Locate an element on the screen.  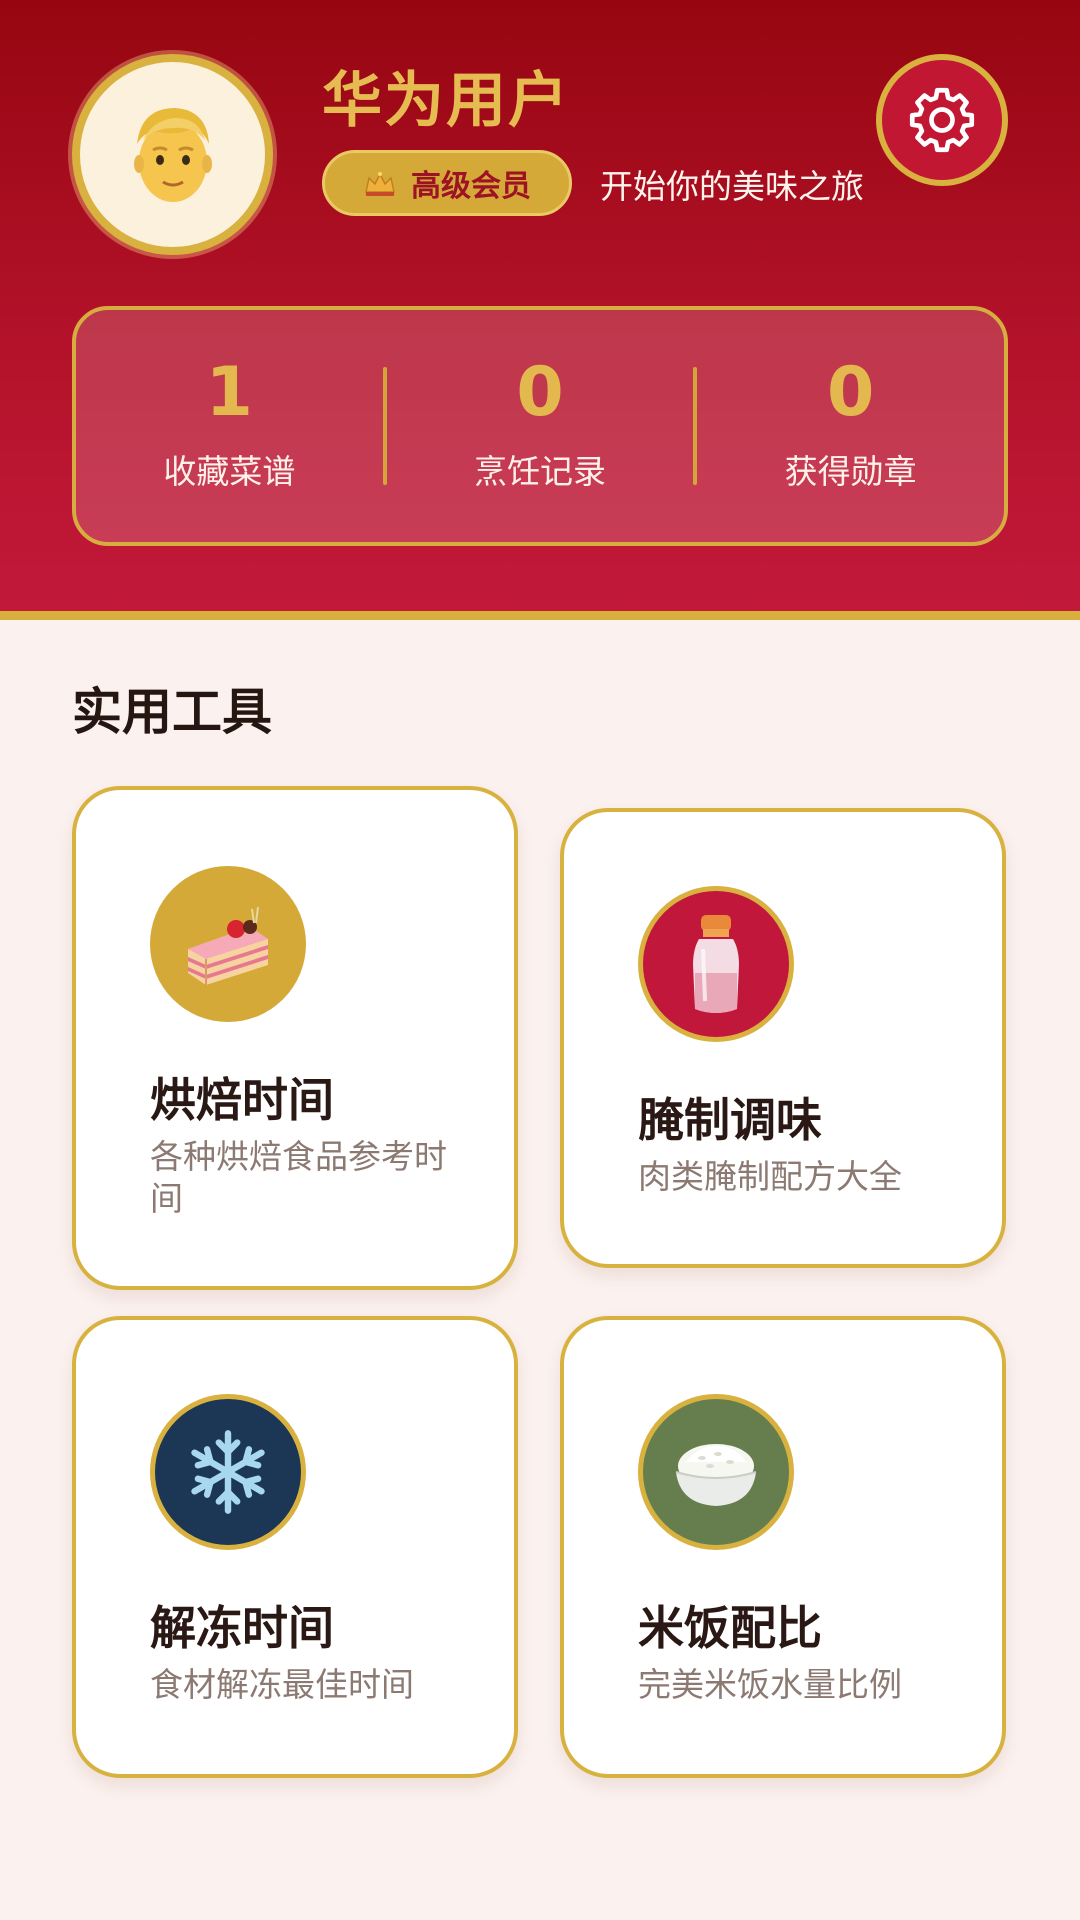
crown-icon is located at coordinates (380, 184).